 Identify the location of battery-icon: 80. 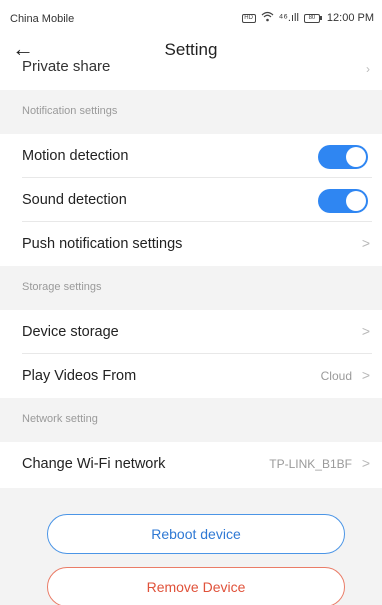
(312, 18).